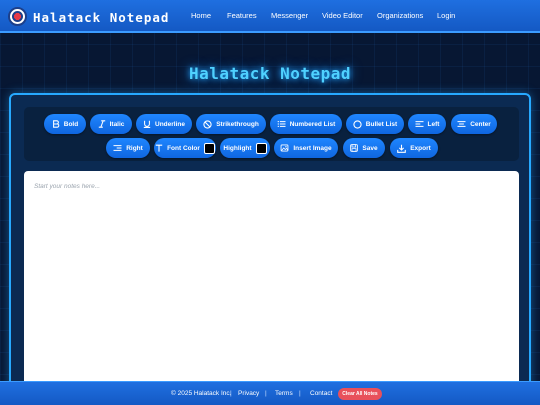 The image size is (540, 405). I want to click on highlight-button: Highlight, so click(245, 148).